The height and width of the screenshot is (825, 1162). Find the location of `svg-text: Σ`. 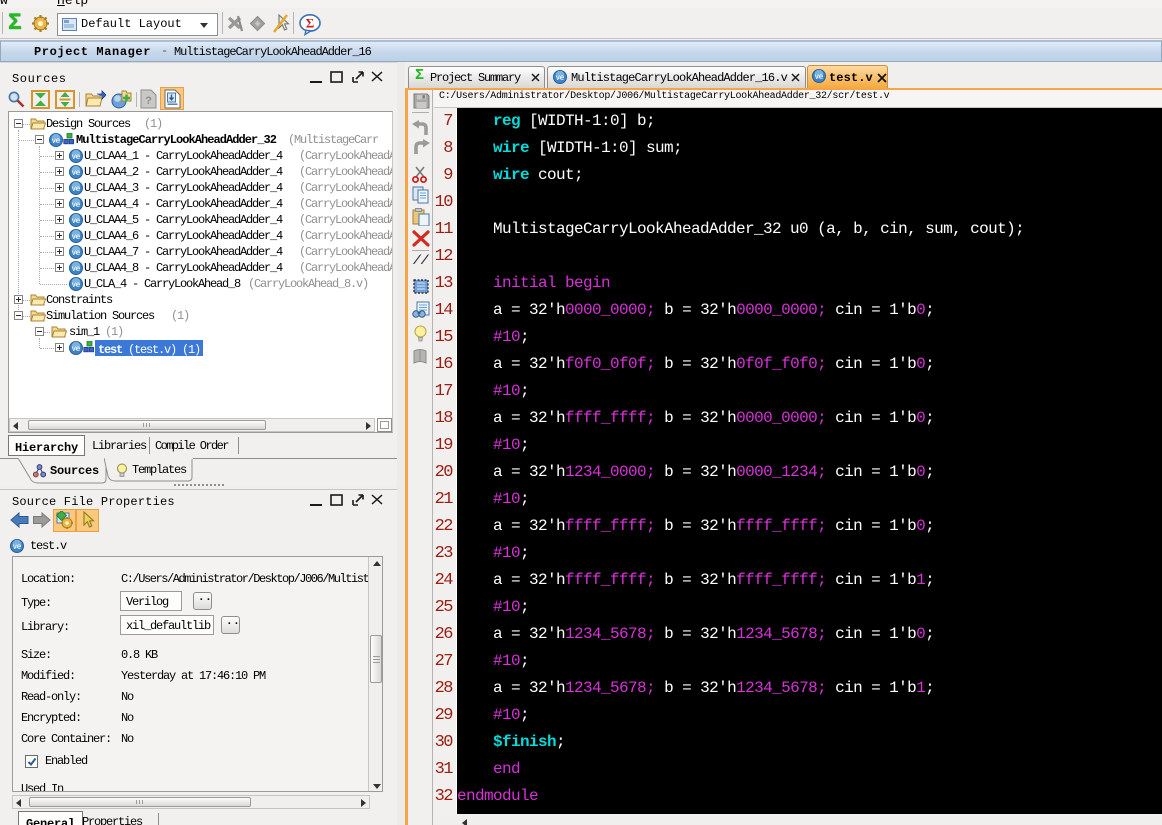

svg-text: Σ is located at coordinates (310, 23).